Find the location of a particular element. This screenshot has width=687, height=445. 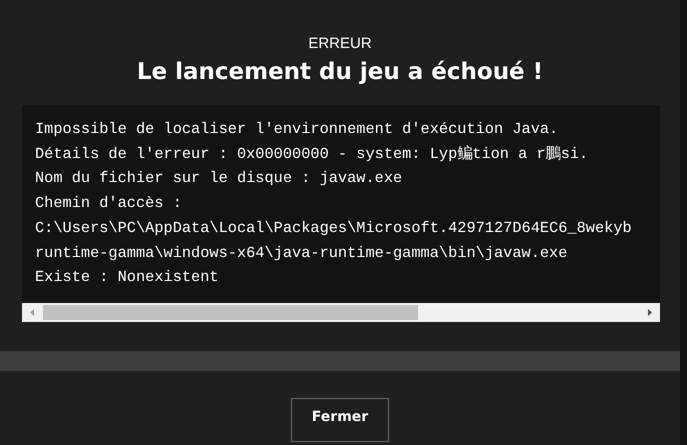

scrollbar-thumb is located at coordinates (230, 312).